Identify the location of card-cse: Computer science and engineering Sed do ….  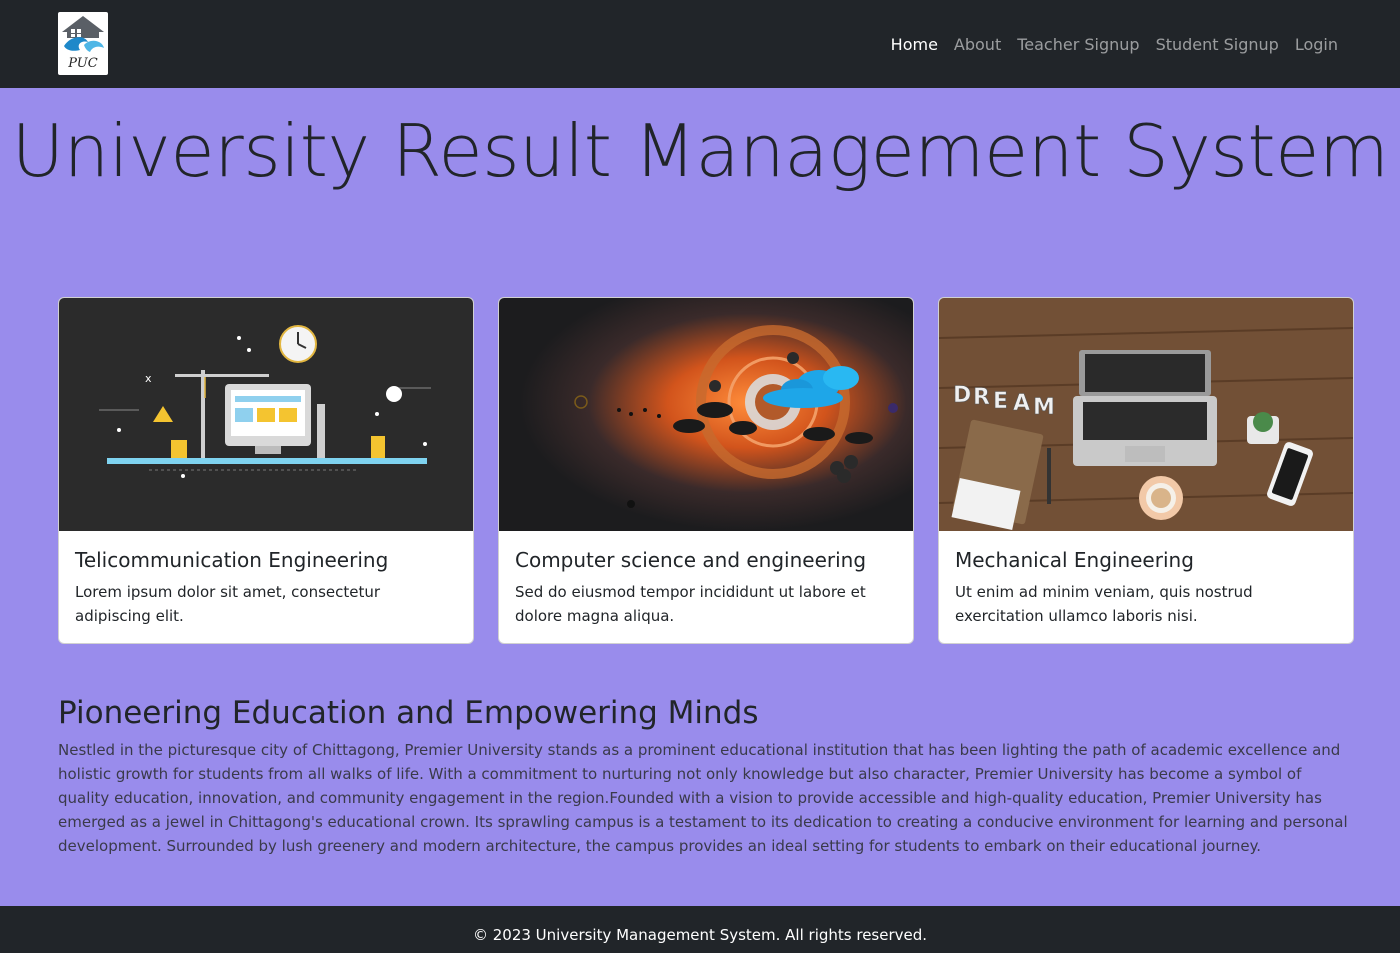
(706, 470).